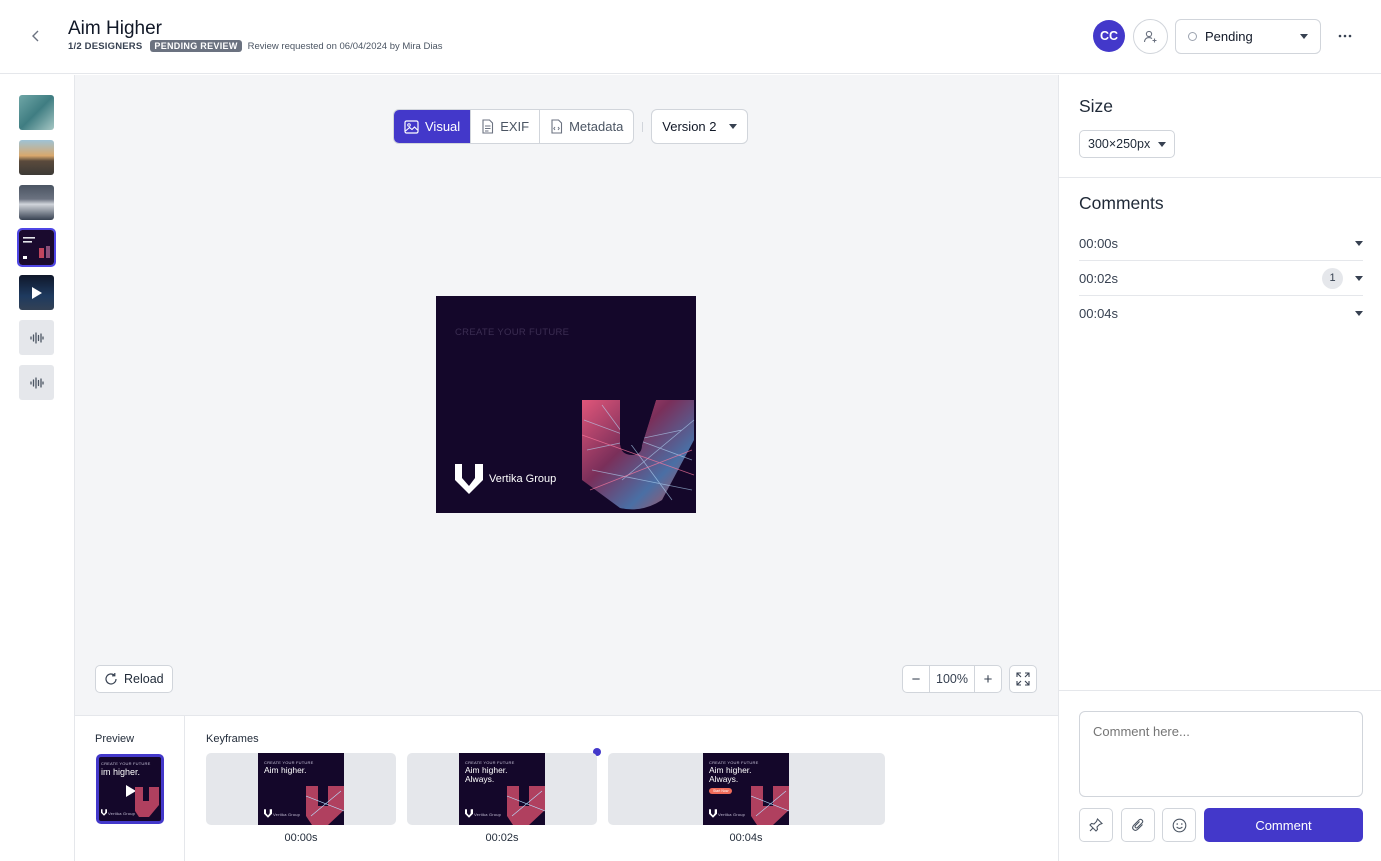 This screenshot has width=1381, height=861. I want to click on version-value: Version 2, so click(689, 126).